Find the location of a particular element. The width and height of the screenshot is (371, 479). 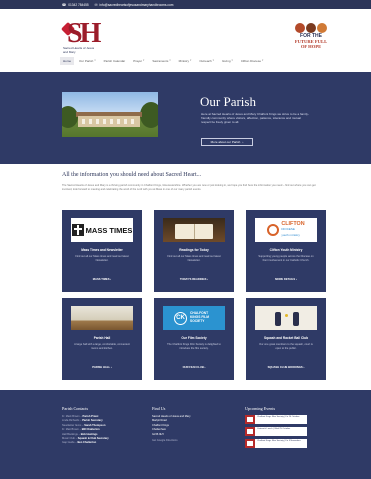

card-title: Parish Hall is located at coordinates (102, 338).